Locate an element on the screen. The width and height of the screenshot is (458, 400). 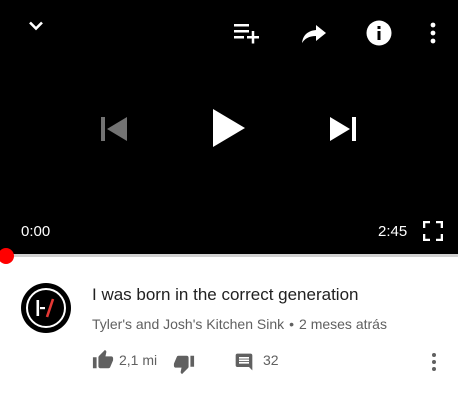
upload-date: 2 meses atrás is located at coordinates (343, 324).